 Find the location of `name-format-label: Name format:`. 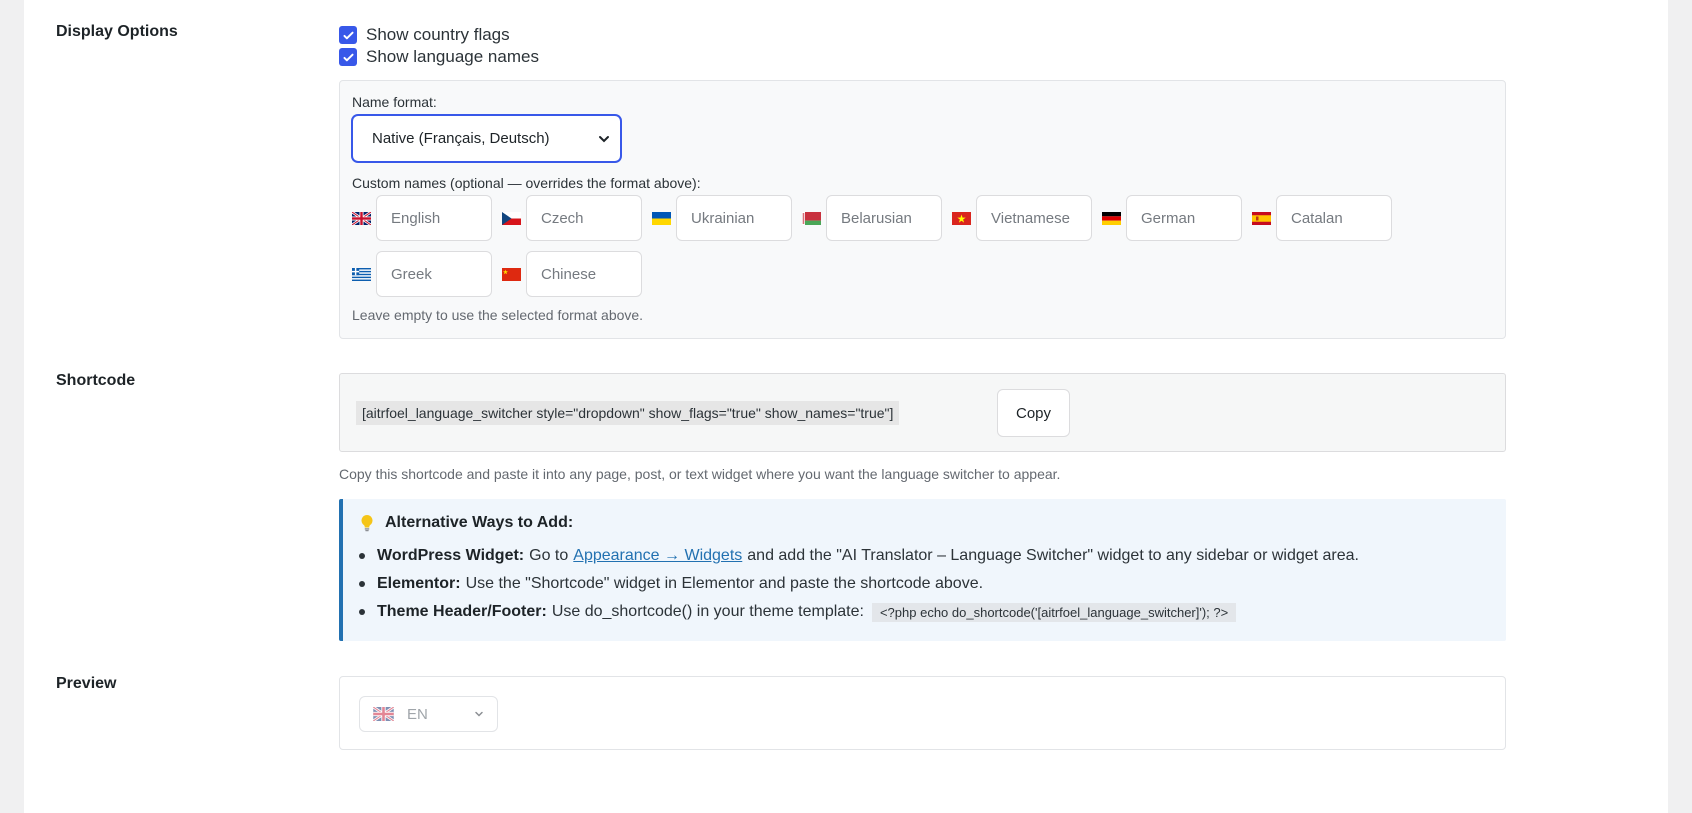

name-format-label: Name format: is located at coordinates (394, 102).